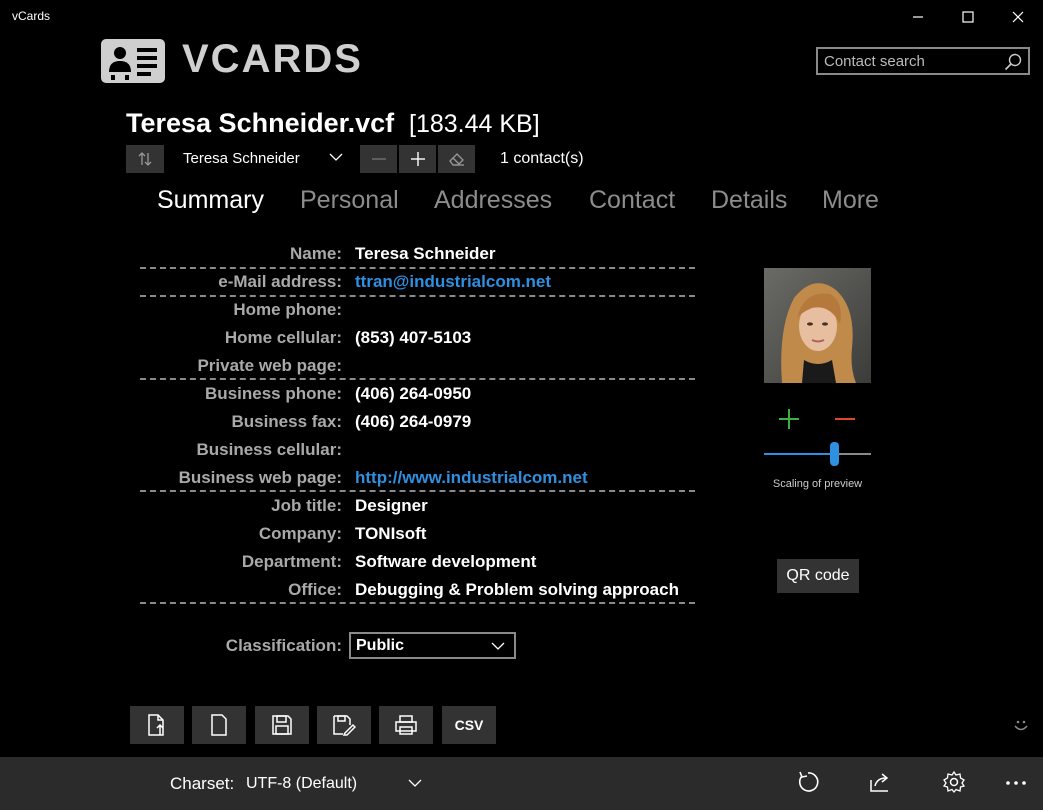  What do you see at coordinates (632, 200) in the screenshot?
I see `tab-contact: Contact` at bounding box center [632, 200].